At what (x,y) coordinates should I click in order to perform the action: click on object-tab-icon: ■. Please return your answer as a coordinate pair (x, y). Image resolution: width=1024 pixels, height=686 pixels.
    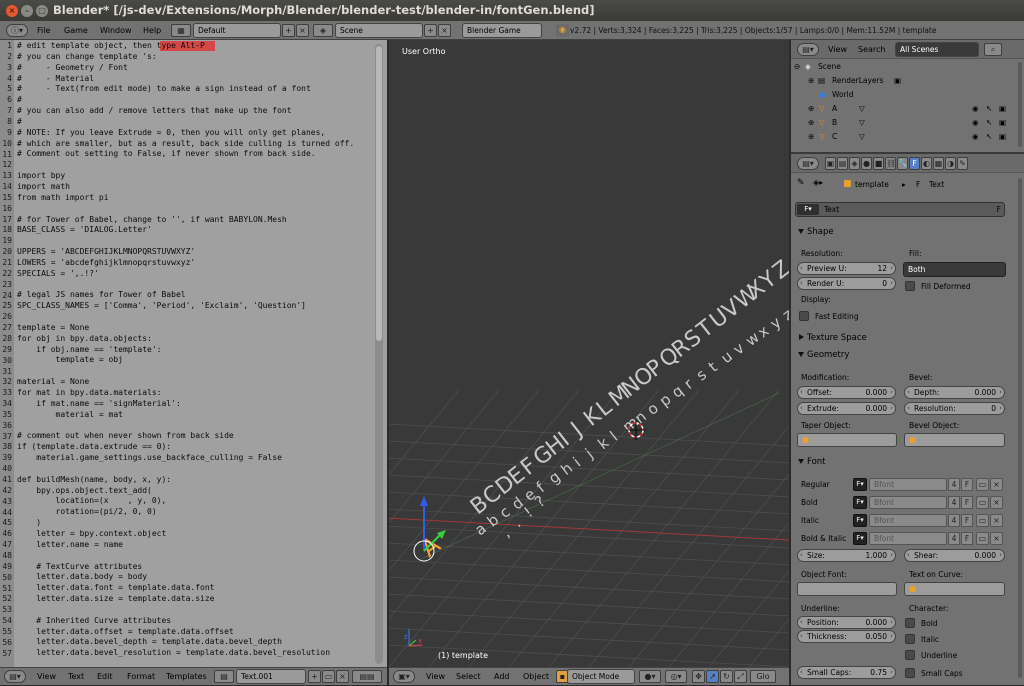
    Looking at the image, I should click on (878, 163).